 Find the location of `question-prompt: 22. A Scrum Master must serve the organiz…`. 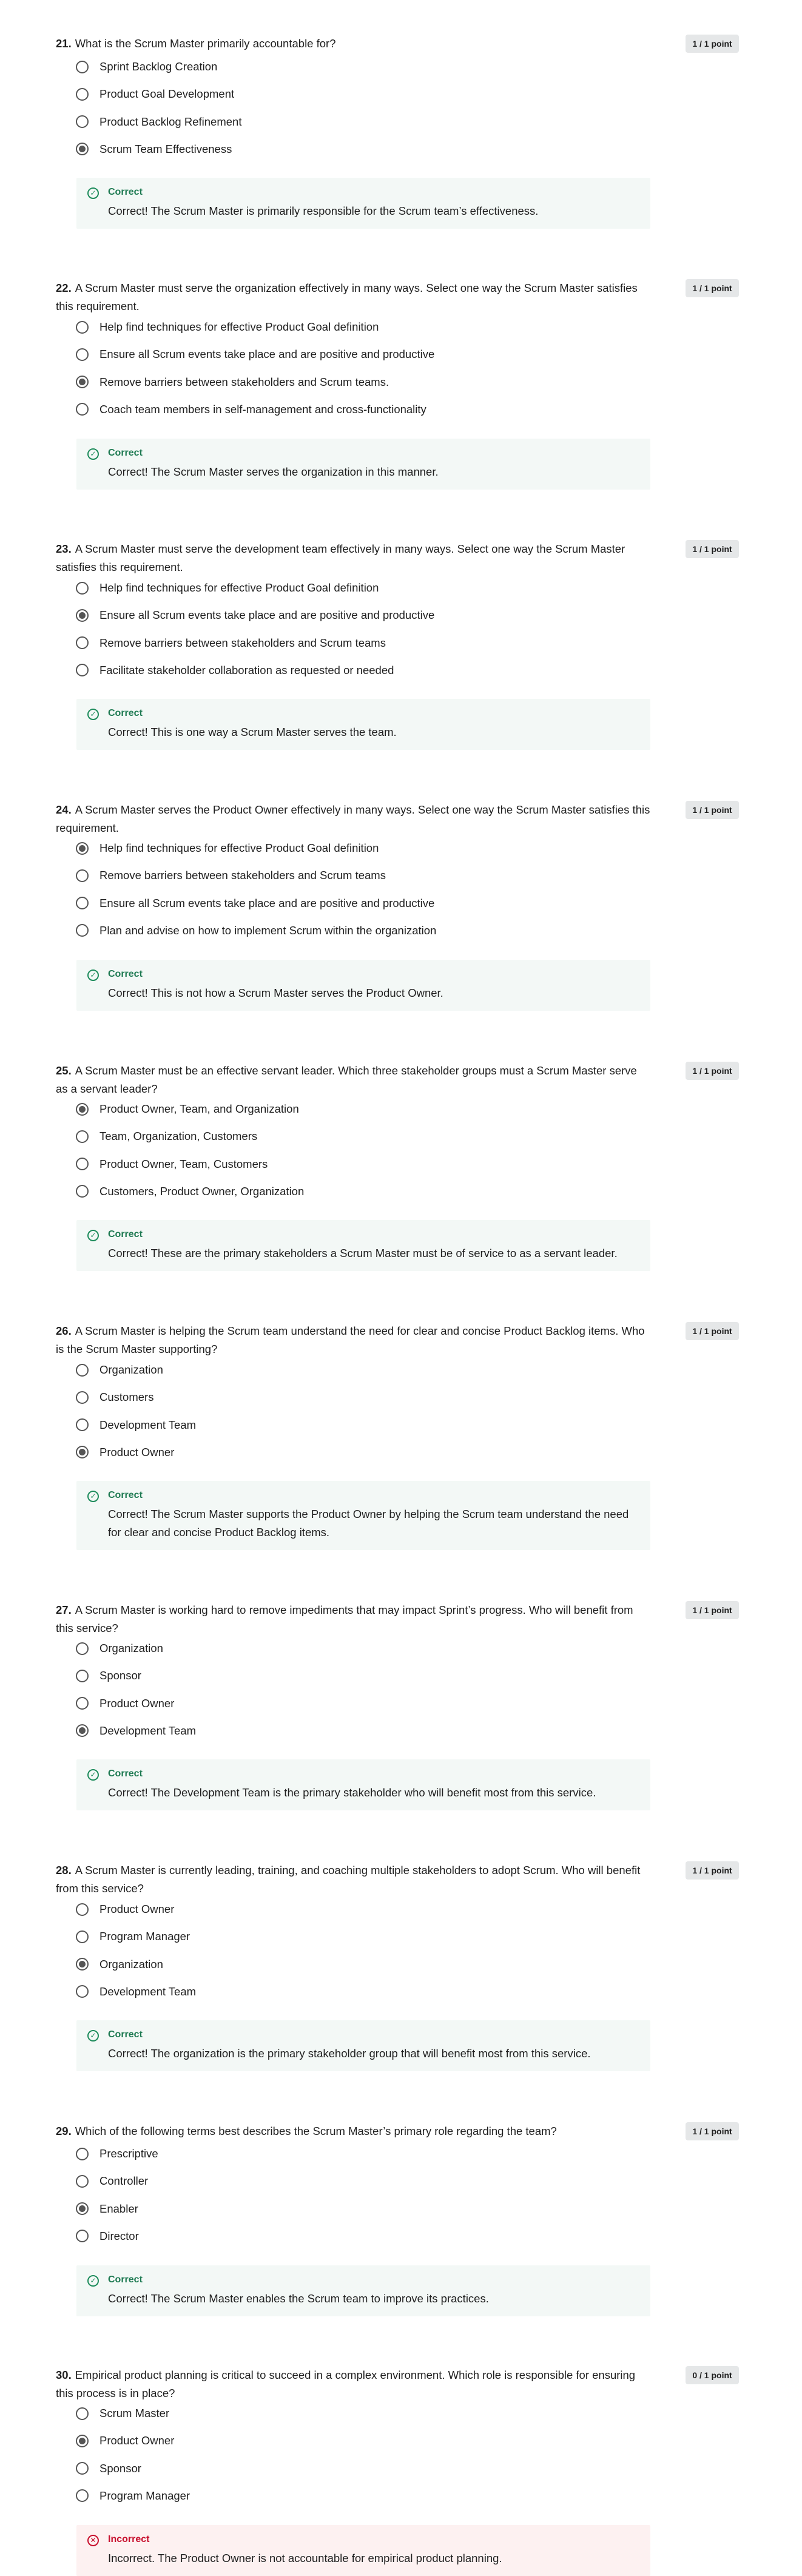

question-prompt: 22. A Scrum Master must serve the organiz… is located at coordinates (353, 297).